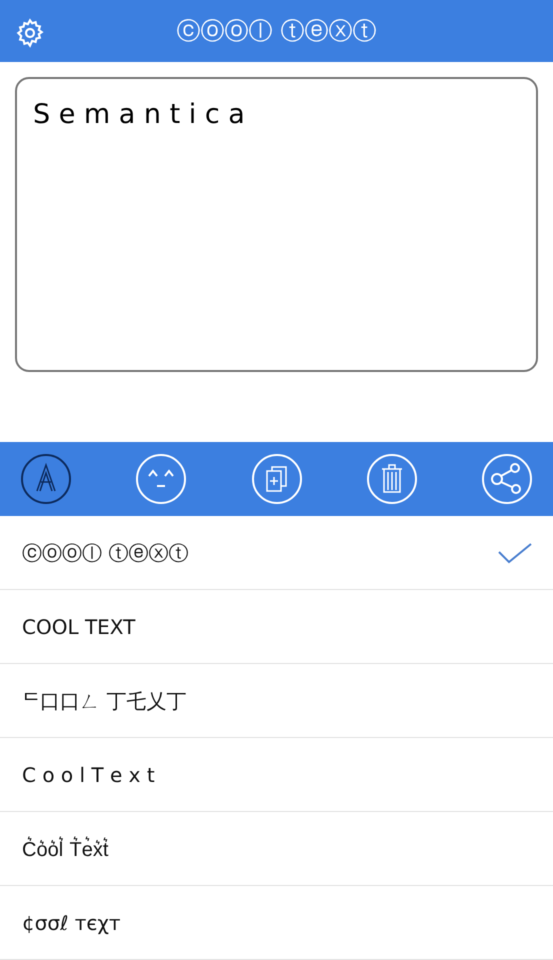 This screenshot has height=960, width=553. I want to click on style-row: C o o l T e x t, so click(276, 775).